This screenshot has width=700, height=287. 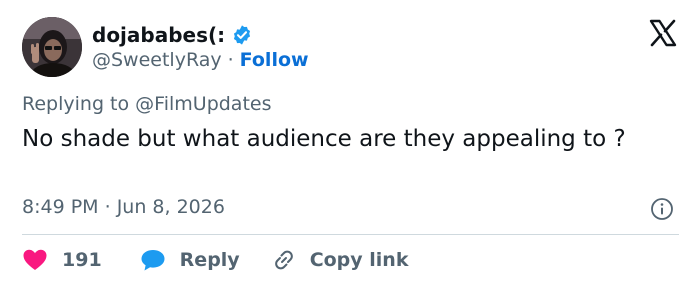 I want to click on x-logo-icon, so click(x=663, y=33).